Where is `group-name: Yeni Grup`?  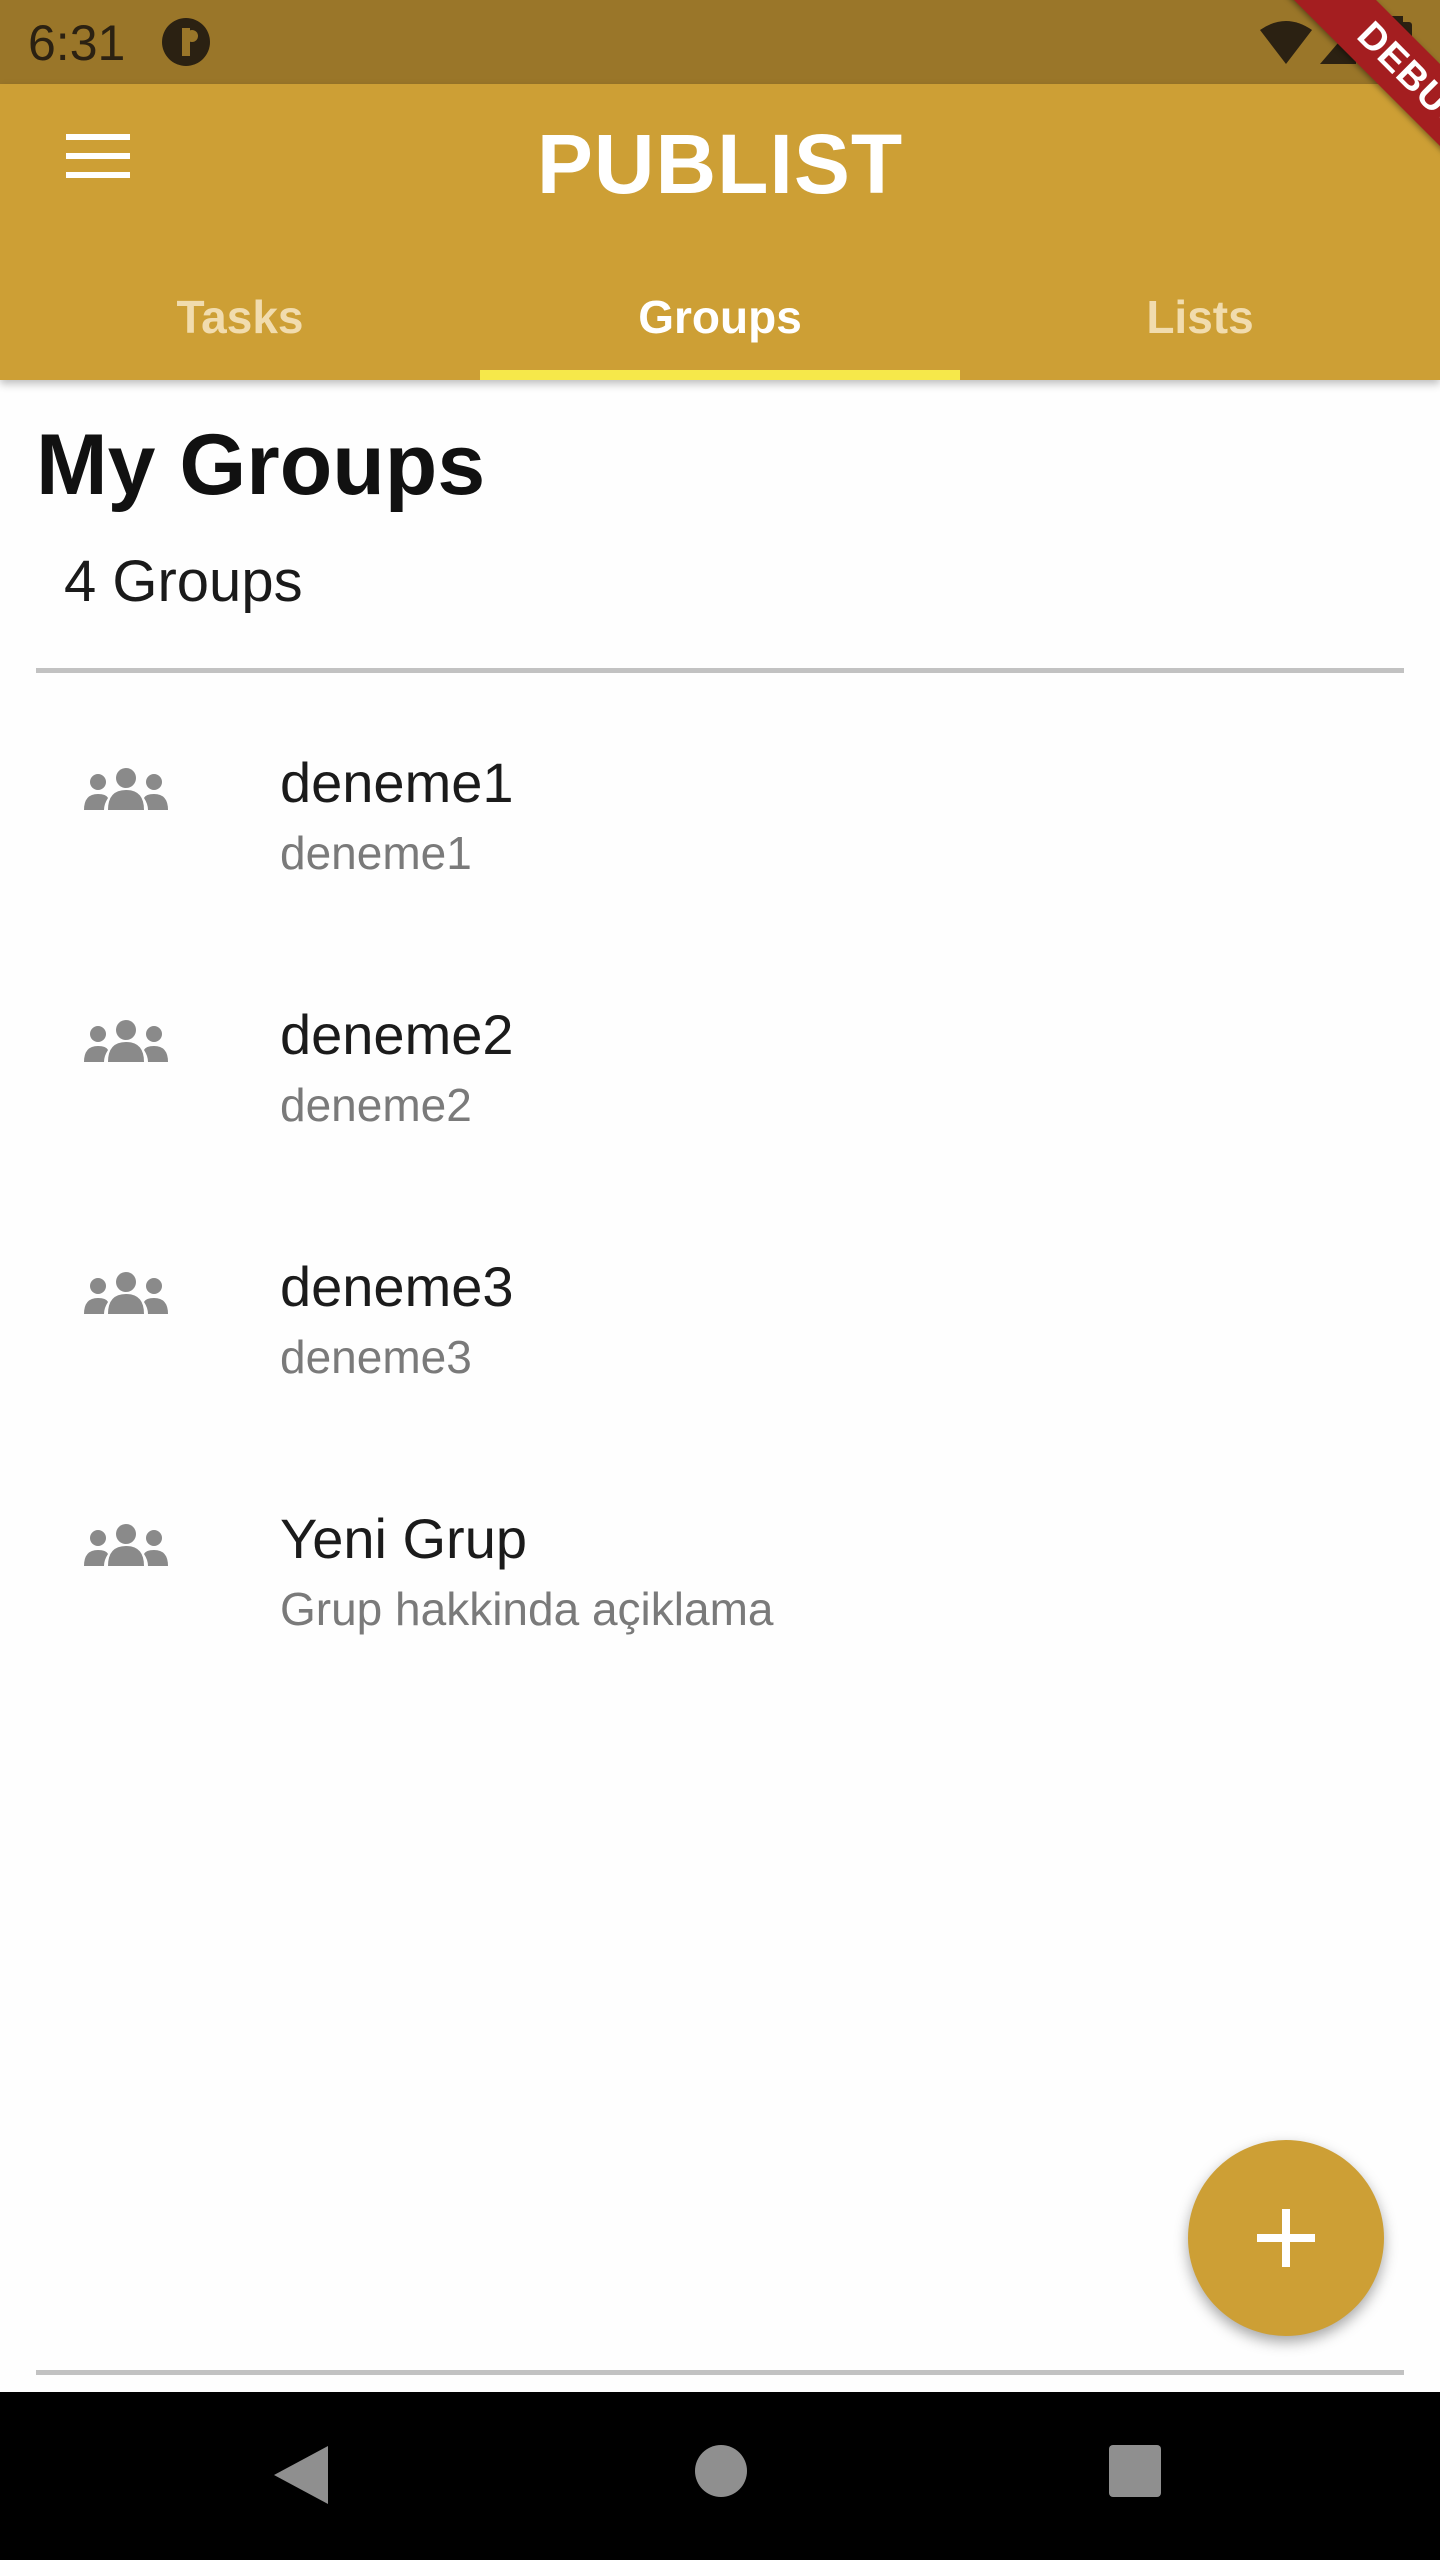 group-name: Yeni Grup is located at coordinates (403, 1538).